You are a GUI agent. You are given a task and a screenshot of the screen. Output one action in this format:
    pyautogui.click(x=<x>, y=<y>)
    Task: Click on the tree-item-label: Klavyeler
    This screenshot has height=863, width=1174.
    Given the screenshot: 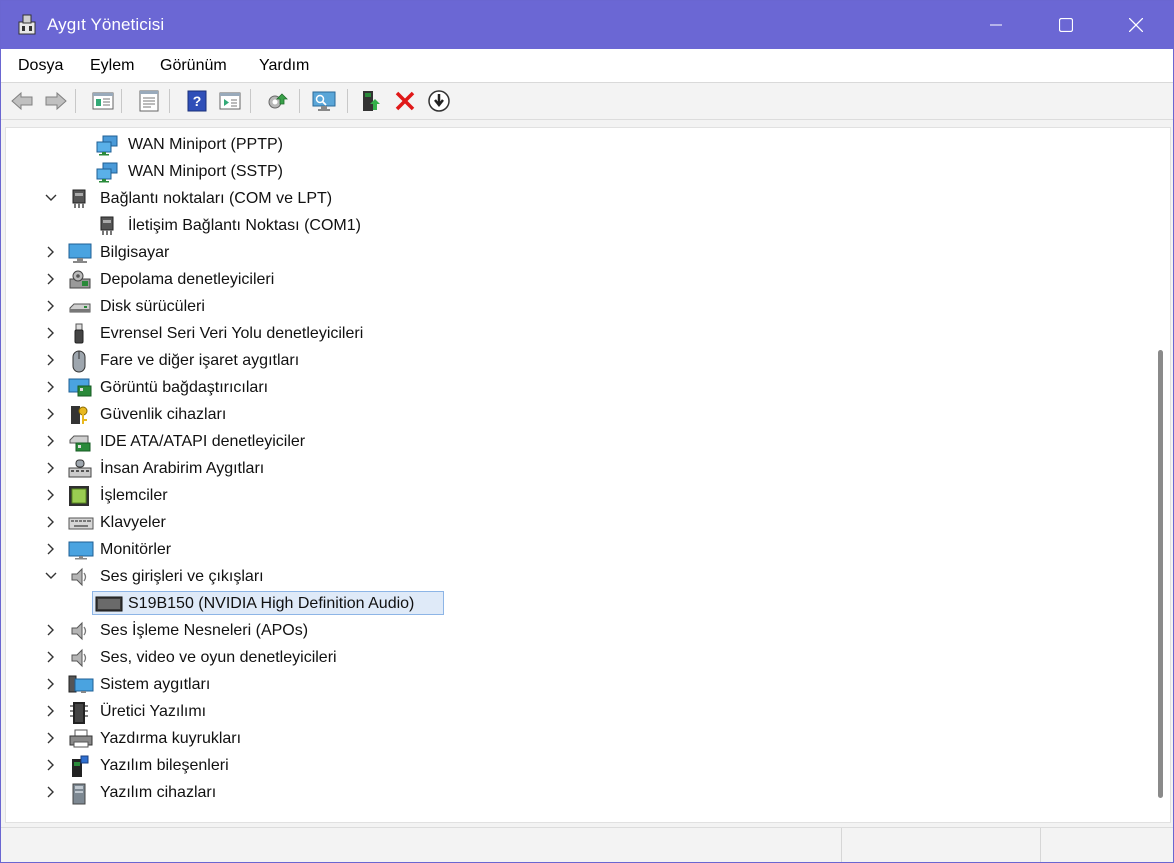 What is the action you would take?
    pyautogui.click(x=133, y=522)
    